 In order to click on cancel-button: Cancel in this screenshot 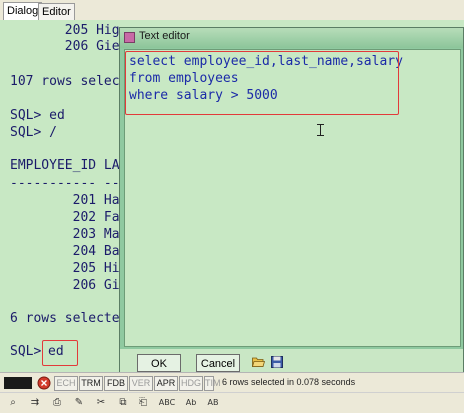, I will do `click(218, 363)`.